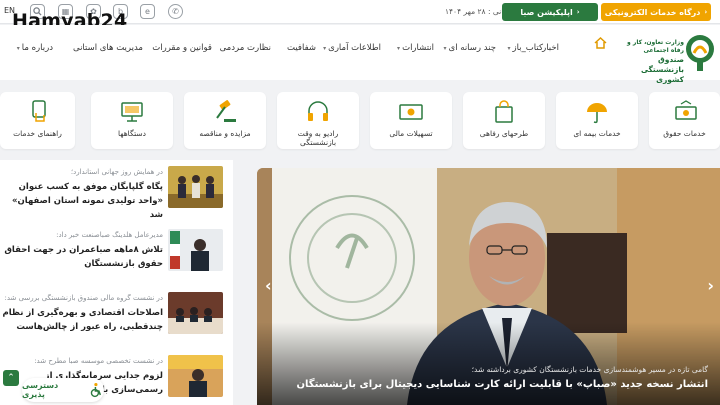 The height and width of the screenshot is (405, 720). I want to click on service-tile-loans: تسهیلات مالی, so click(411, 120).